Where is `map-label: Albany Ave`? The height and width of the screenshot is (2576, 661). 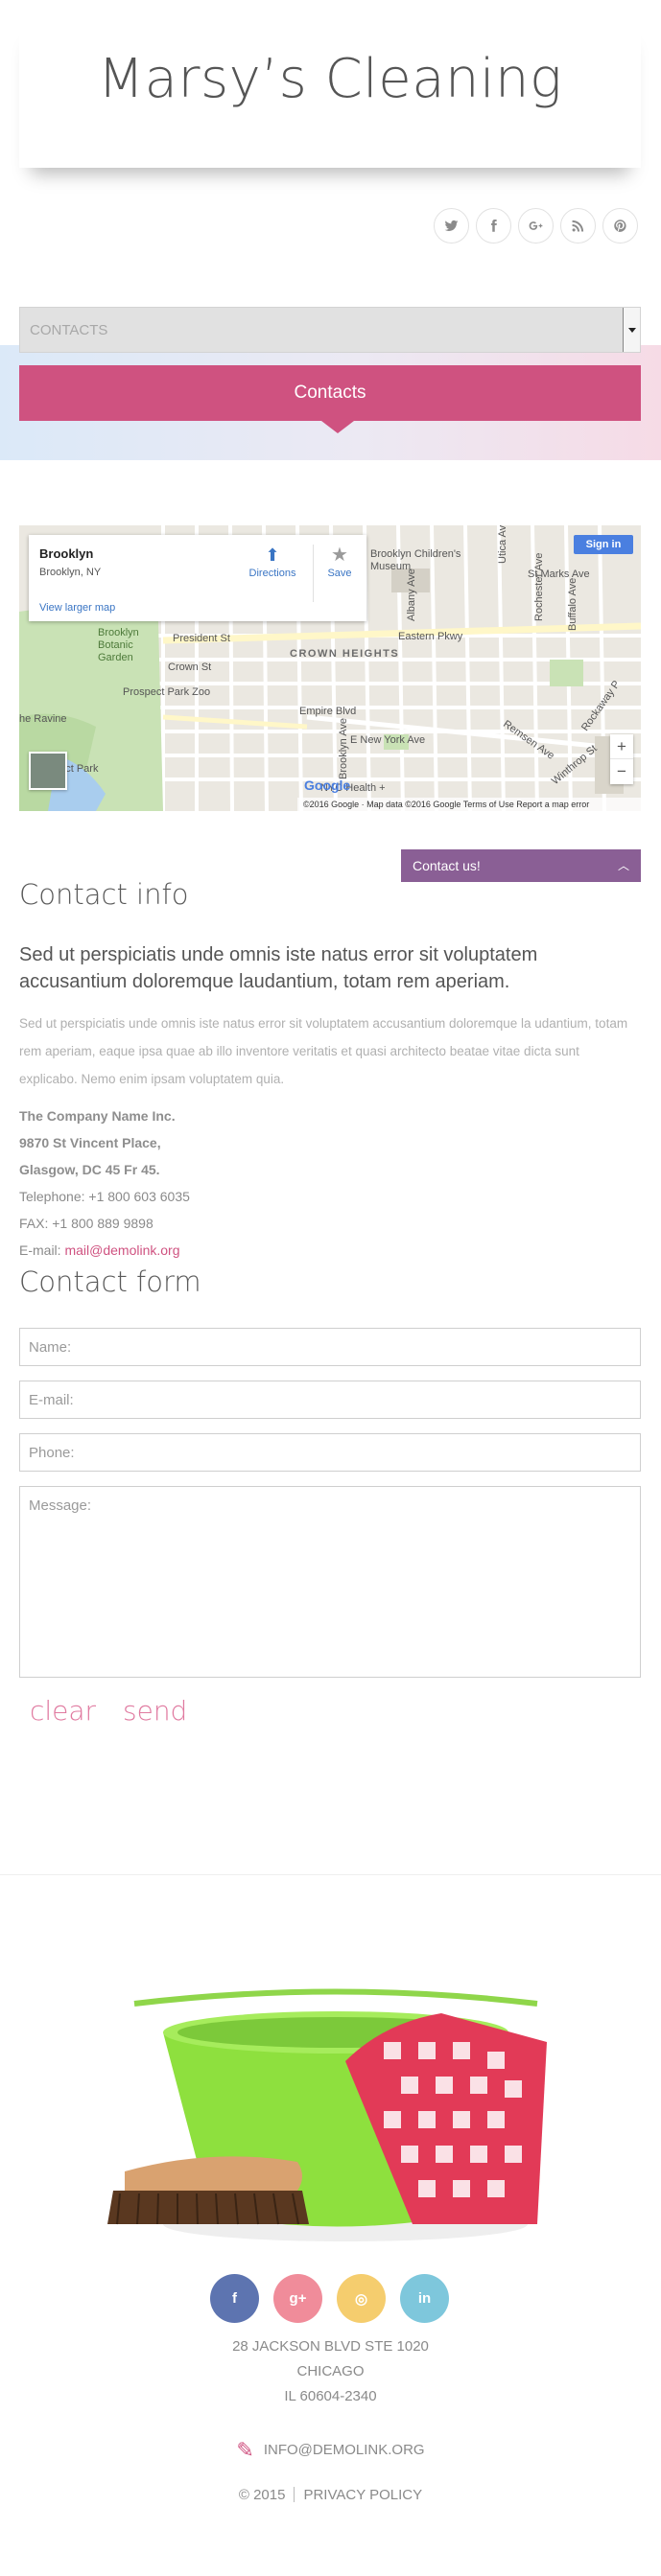
map-label: Albany Ave is located at coordinates (411, 595).